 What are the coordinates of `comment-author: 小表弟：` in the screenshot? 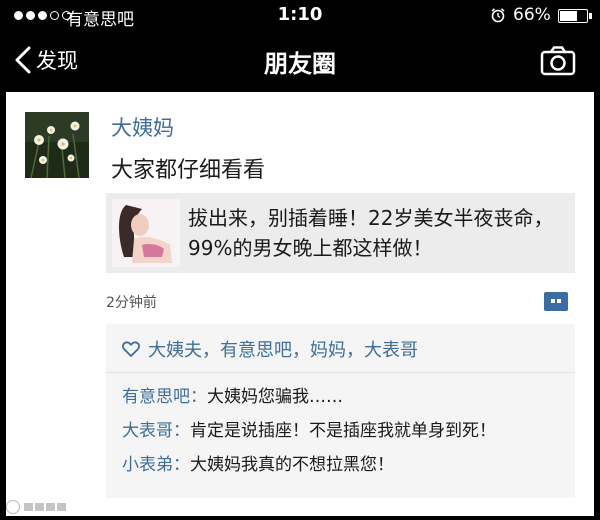 It's located at (156, 465).